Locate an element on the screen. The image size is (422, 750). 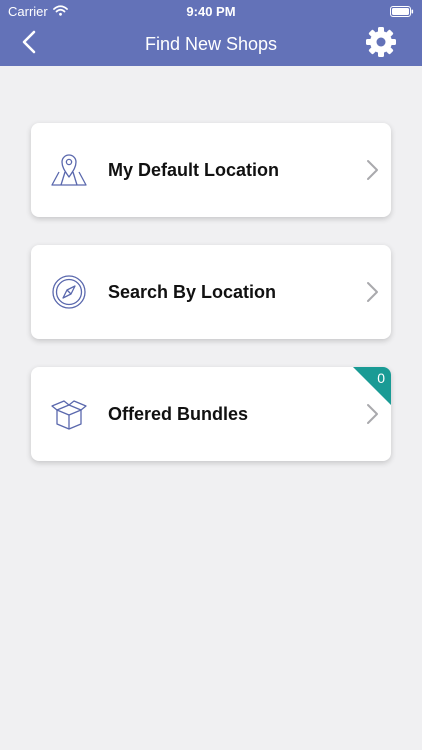
battery-icon is located at coordinates (402, 12).